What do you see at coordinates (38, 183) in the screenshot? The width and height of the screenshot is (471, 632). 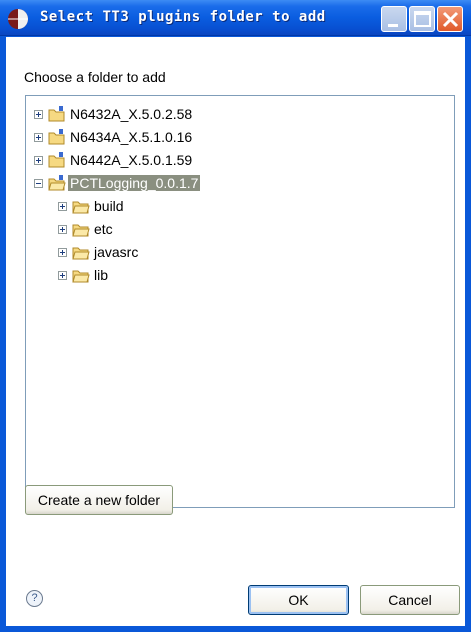 I see `collapse-icon` at bounding box center [38, 183].